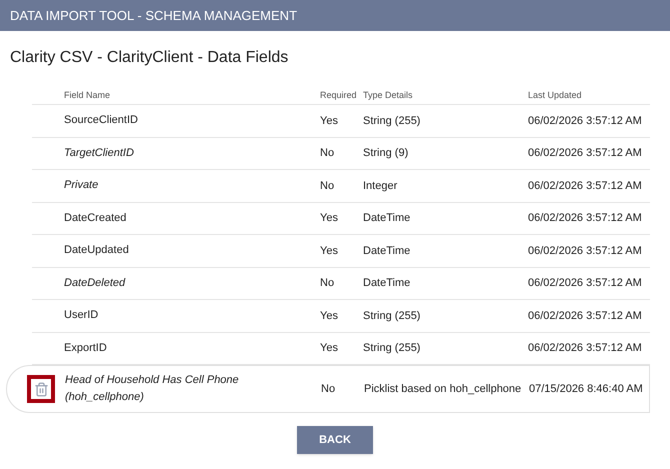  What do you see at coordinates (341, 186) in the screenshot?
I see `table-row: Private No Integer 06/02/2026 3:57:12 AM` at bounding box center [341, 186].